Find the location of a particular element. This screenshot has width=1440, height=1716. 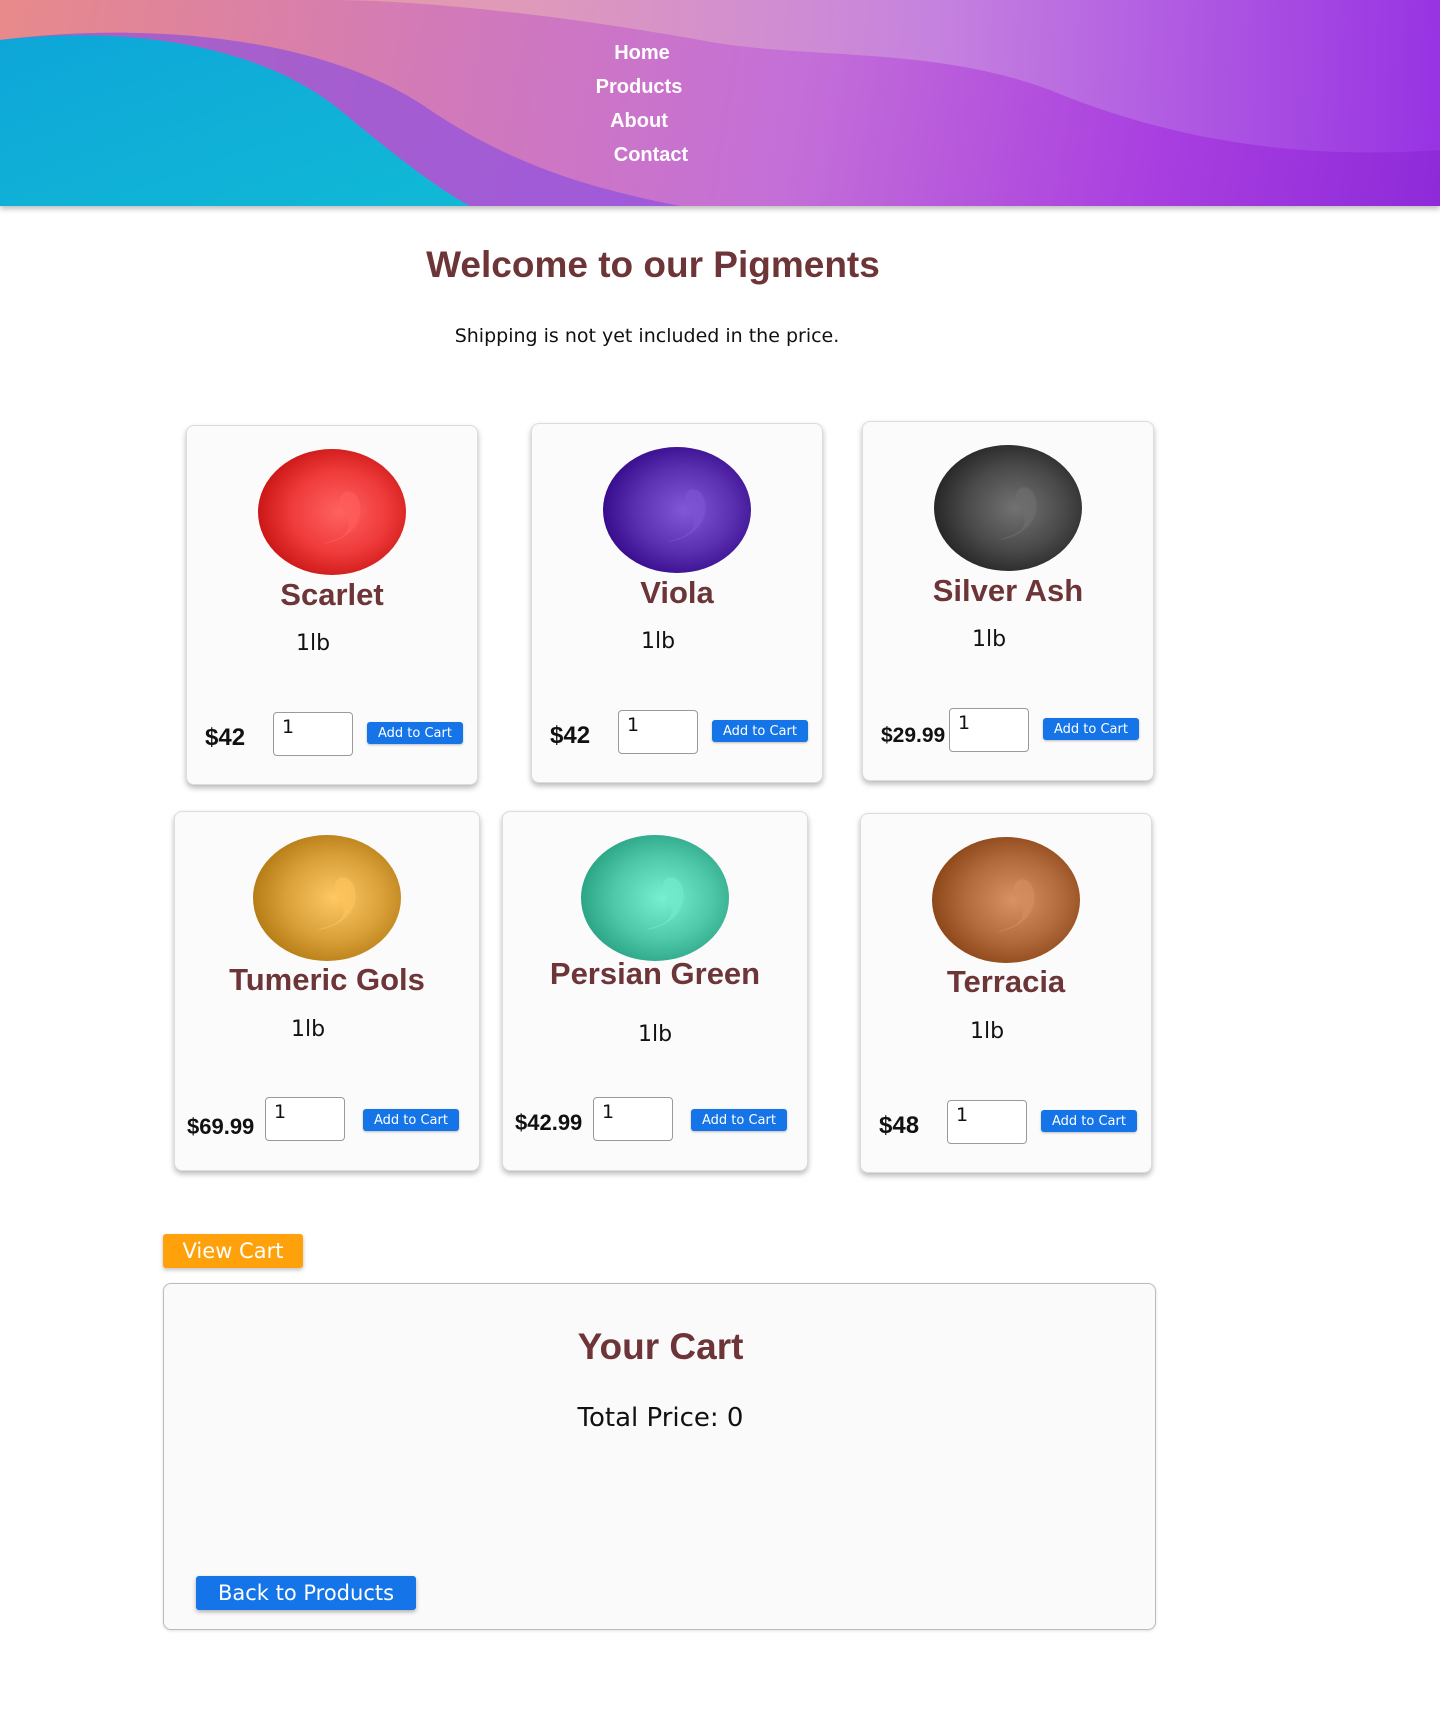

product-card-tumeric-gols: Tumeric Gols 1lb $69.99 Add to Cart is located at coordinates (327, 991).